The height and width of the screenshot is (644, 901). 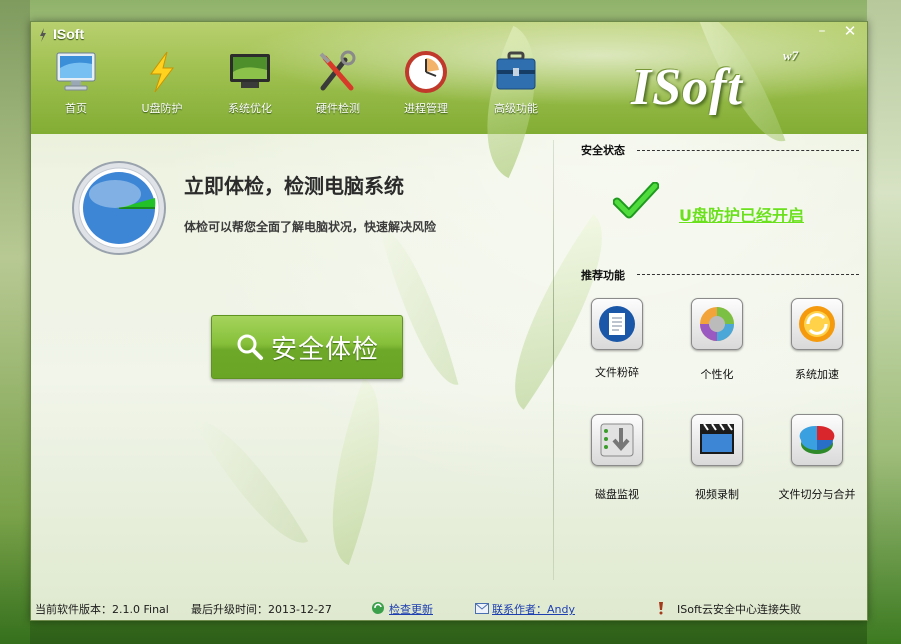 I want to click on toolbox-icon, so click(x=516, y=70).